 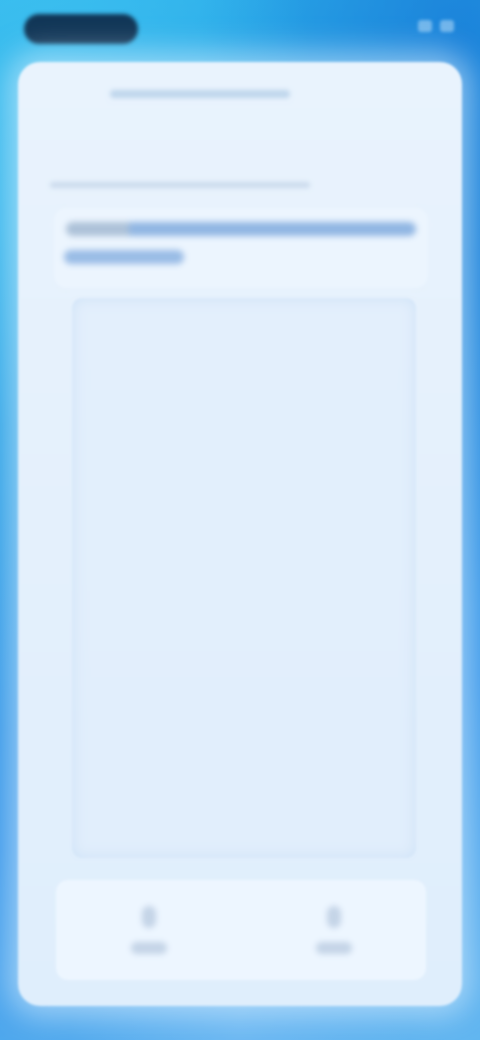 What do you see at coordinates (81, 29) in the screenshot?
I see `status-time-pill` at bounding box center [81, 29].